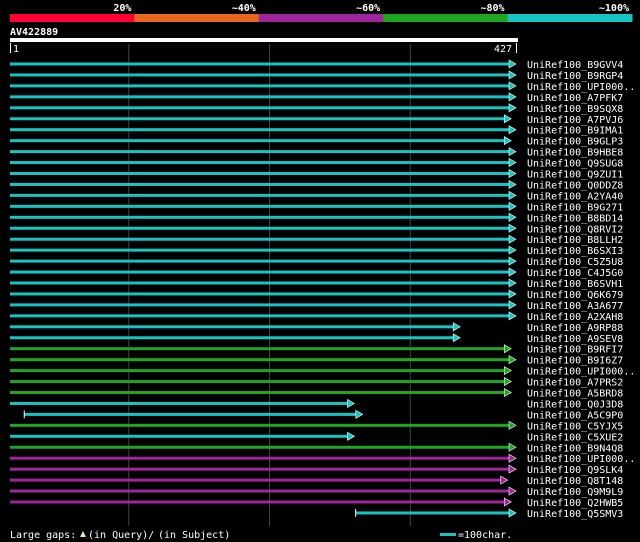  I want to click on hit-name: UniRef100_B9IMA1, so click(575, 131).